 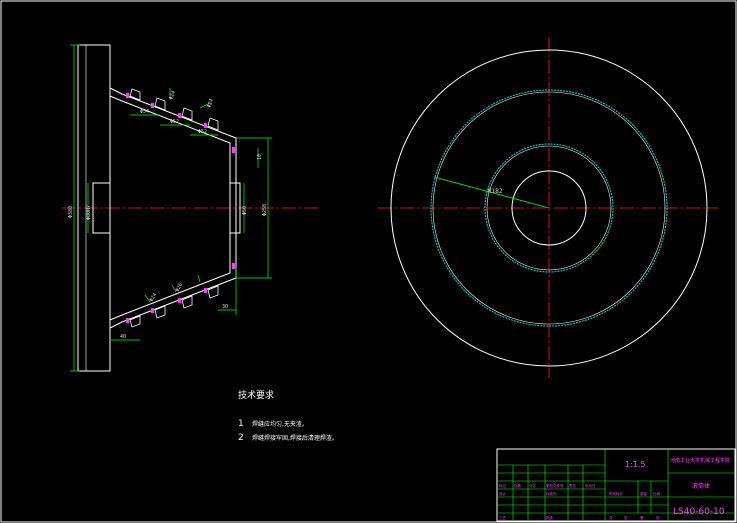 I want to click on tb-label-change-doc: 更改文件号, so click(x=555, y=485).